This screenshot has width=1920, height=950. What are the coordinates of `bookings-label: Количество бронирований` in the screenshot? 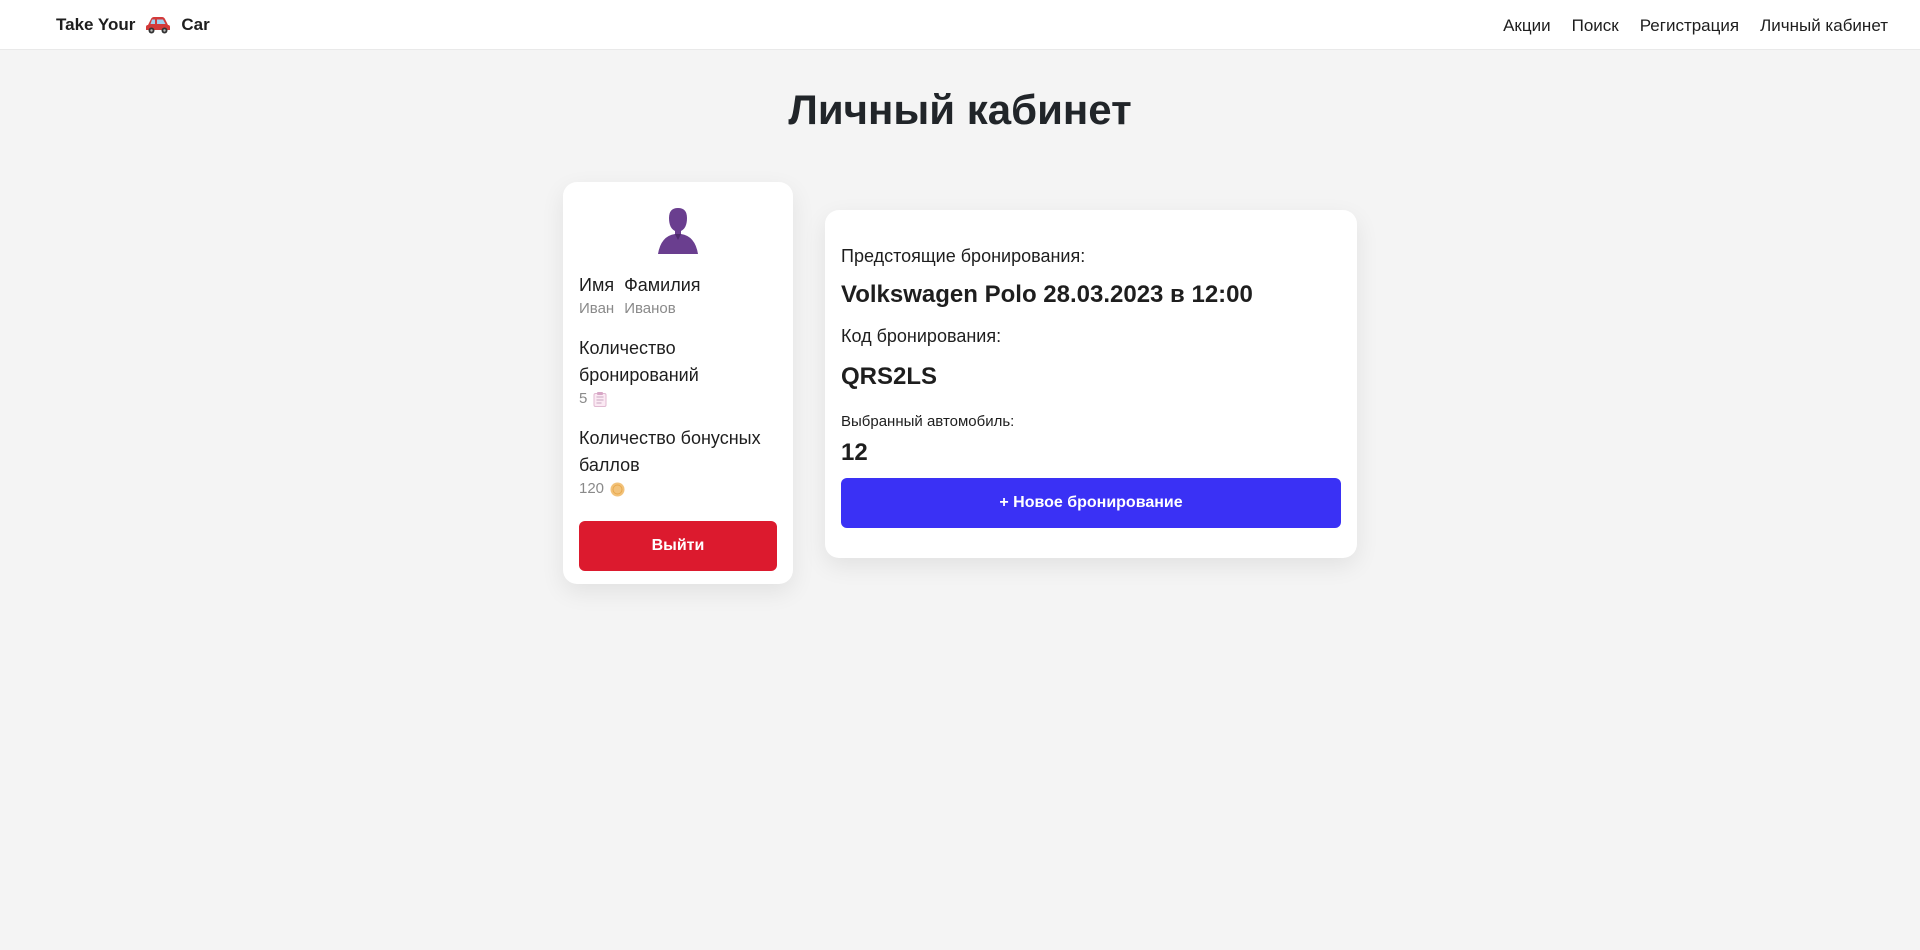 It's located at (639, 361).